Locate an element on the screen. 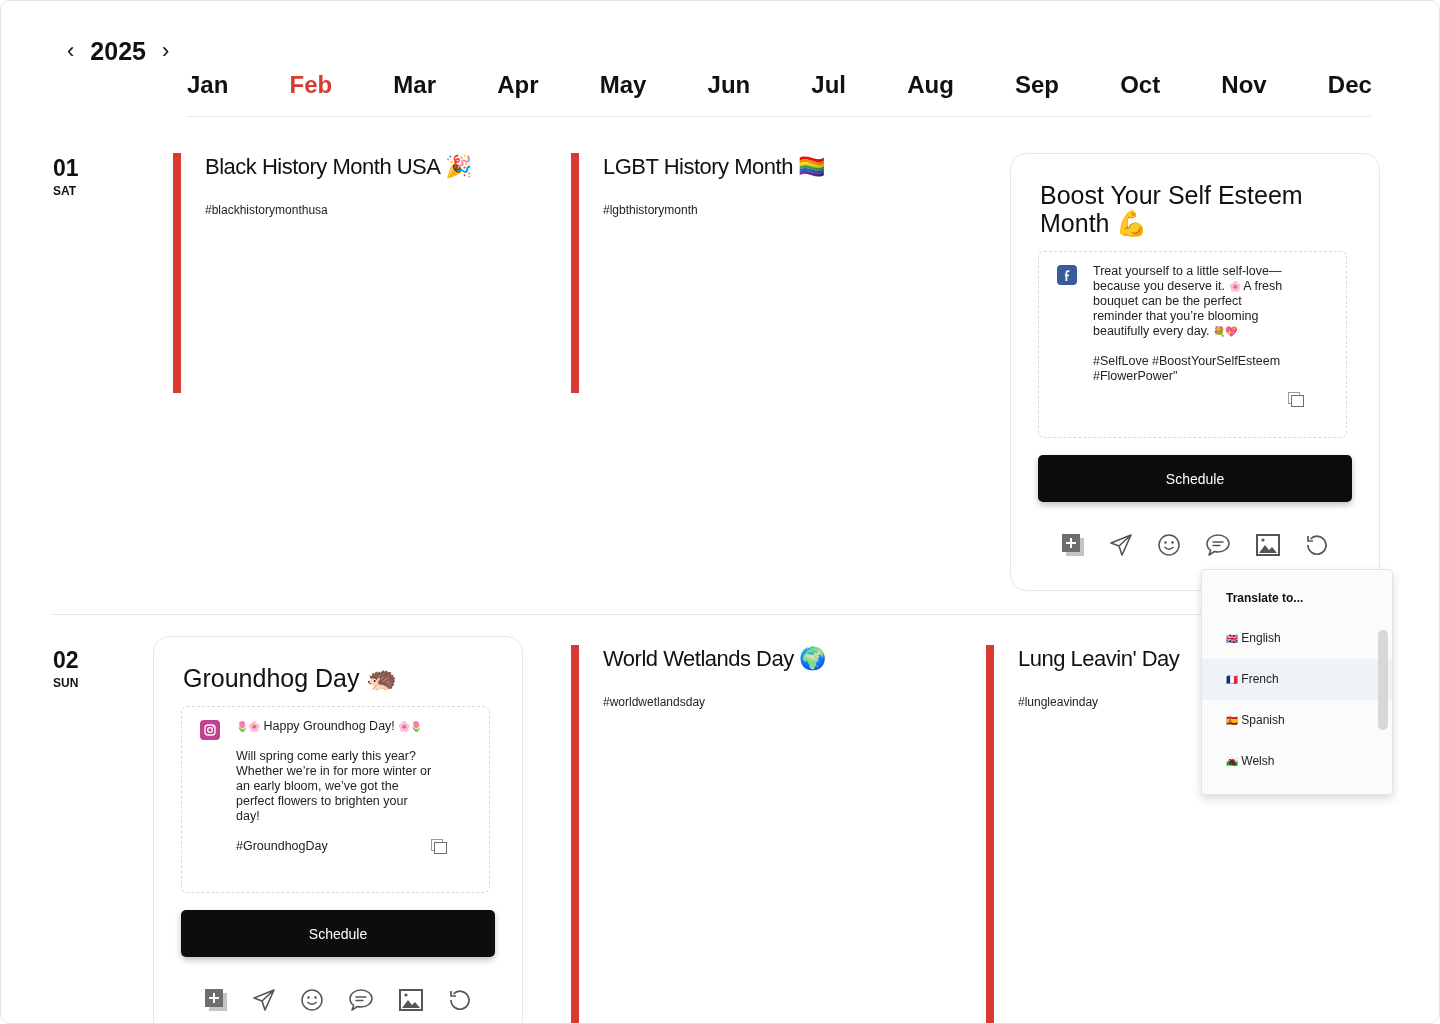 Image resolution: width=1440 pixels, height=1024 pixels. post-text: Will spring come early this year? Whether we’re in for more winter or an early bloom, we’ve got the perfect flowers to brighten your day! is located at coordinates (334, 786).